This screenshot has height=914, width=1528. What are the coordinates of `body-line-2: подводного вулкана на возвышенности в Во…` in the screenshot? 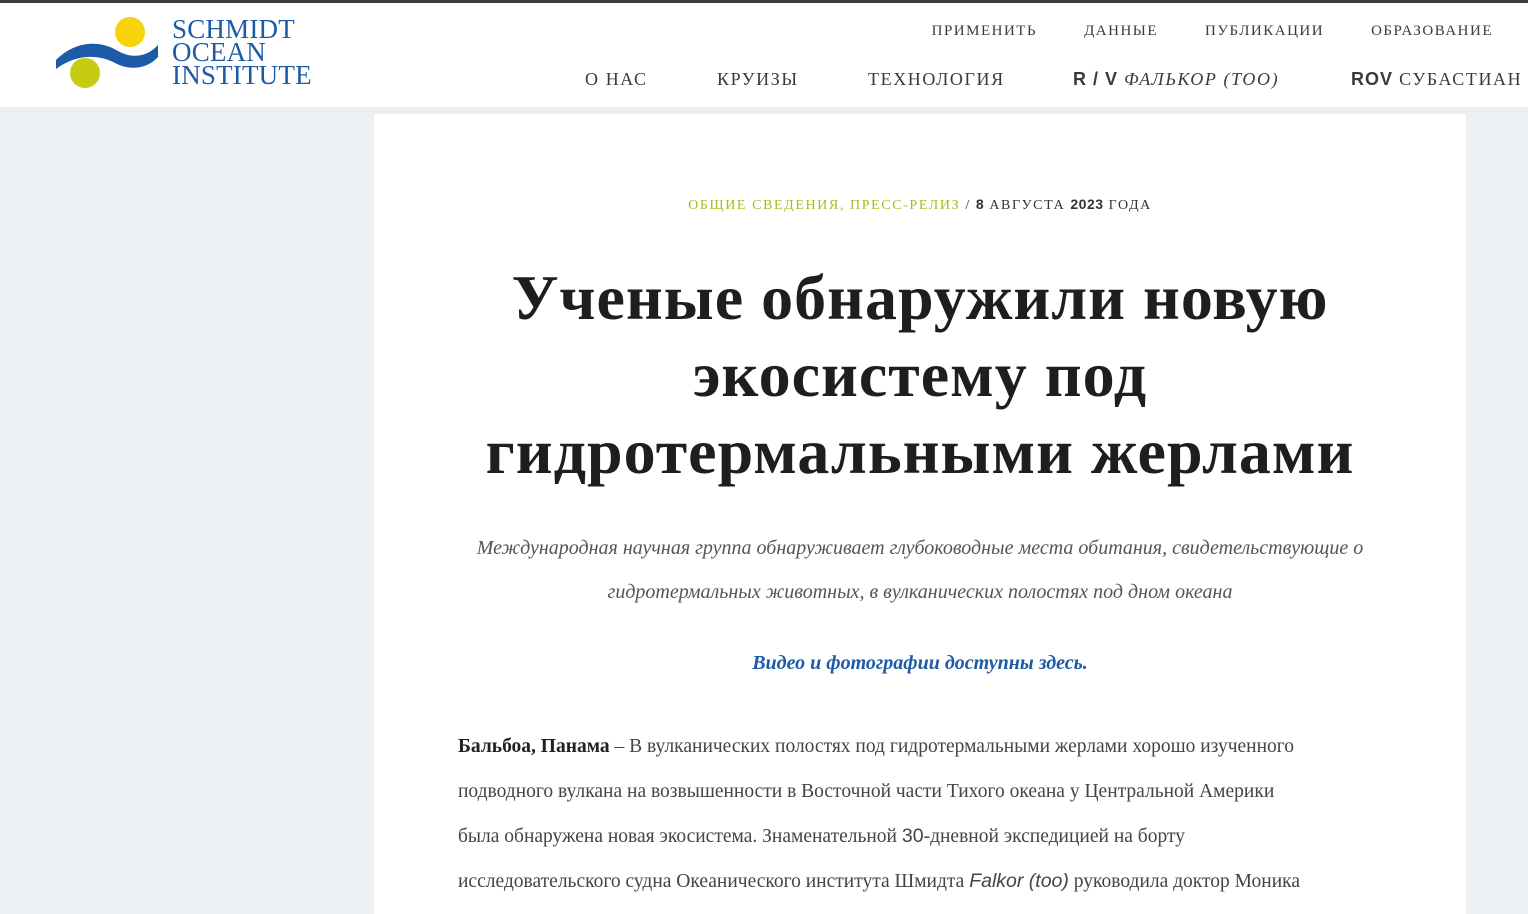 It's located at (866, 791).